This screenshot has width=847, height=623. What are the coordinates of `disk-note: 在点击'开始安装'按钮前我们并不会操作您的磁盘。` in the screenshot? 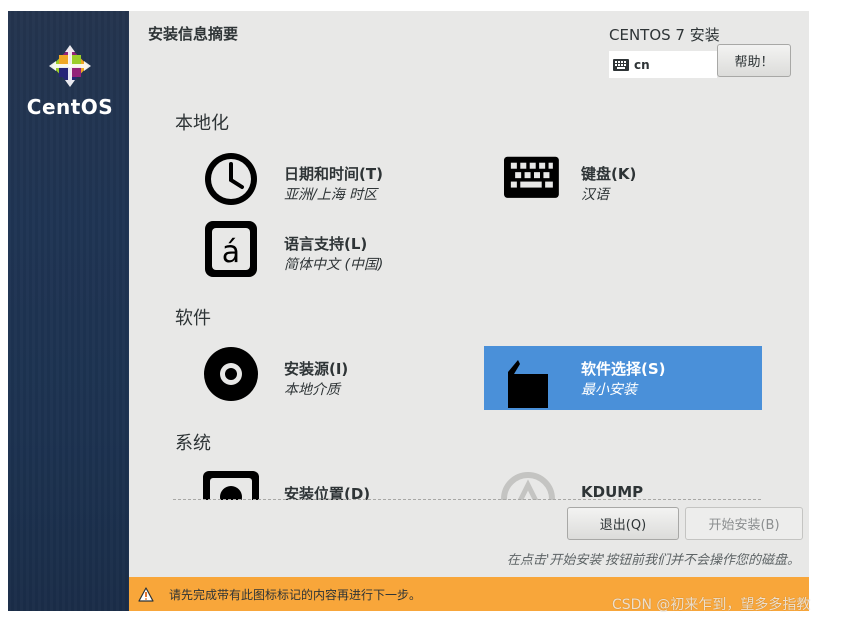 It's located at (653, 560).